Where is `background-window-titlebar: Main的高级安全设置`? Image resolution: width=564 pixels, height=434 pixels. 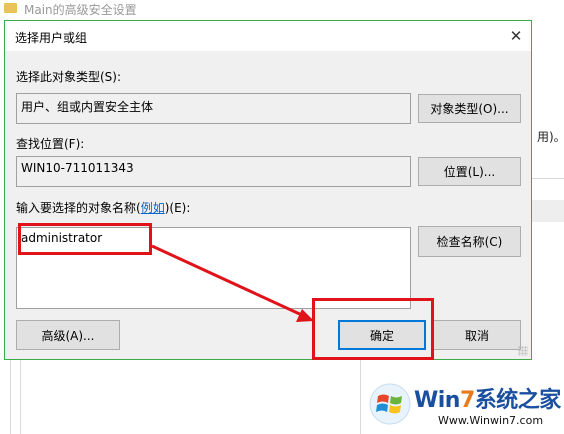 background-window-titlebar: Main的高级安全设置 is located at coordinates (282, 10).